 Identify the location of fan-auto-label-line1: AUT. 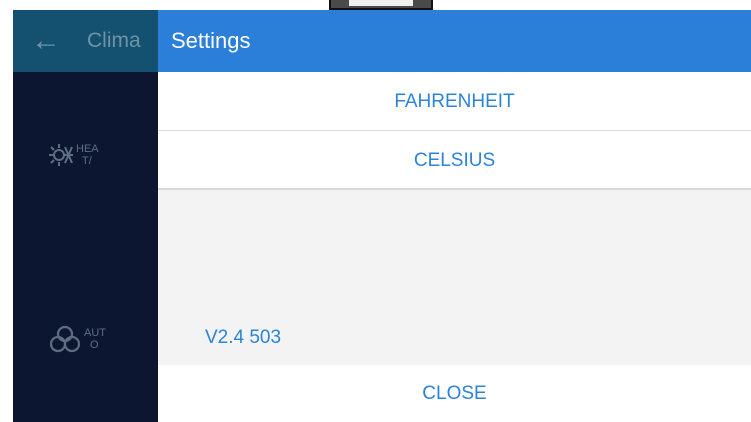
(95, 333).